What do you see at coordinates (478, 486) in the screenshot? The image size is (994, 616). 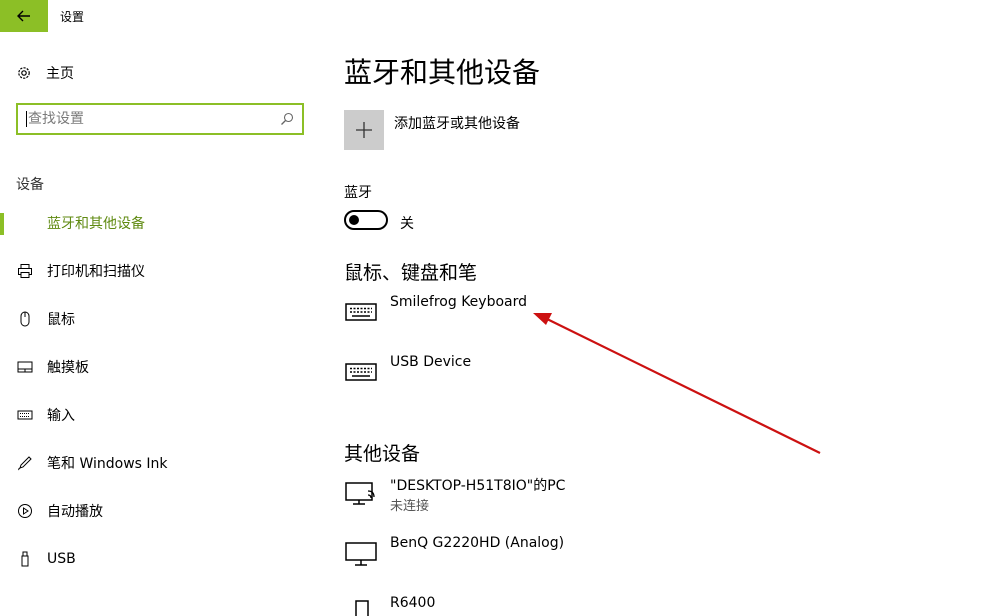 I see `device-name: "DESKTOP-H51T8IO"的PC` at bounding box center [478, 486].